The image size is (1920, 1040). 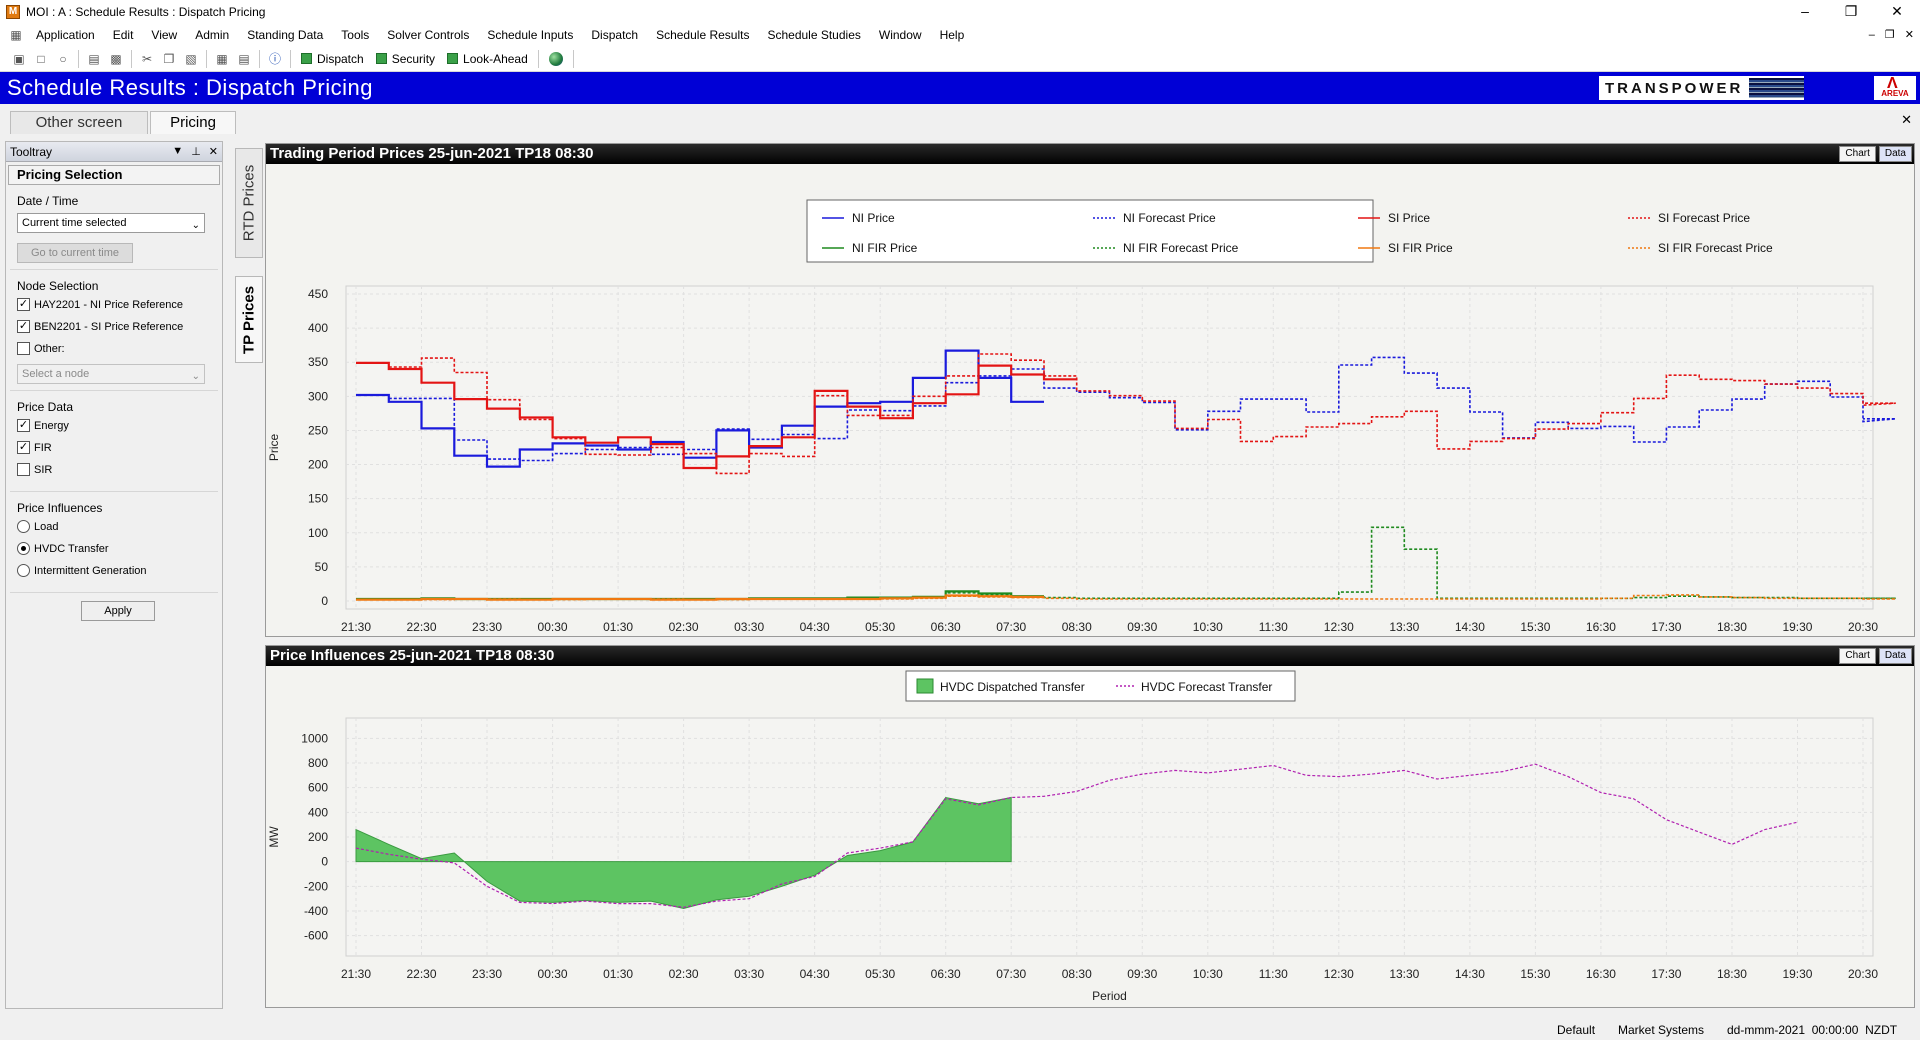 I want to click on globe-icon, so click(x=555, y=58).